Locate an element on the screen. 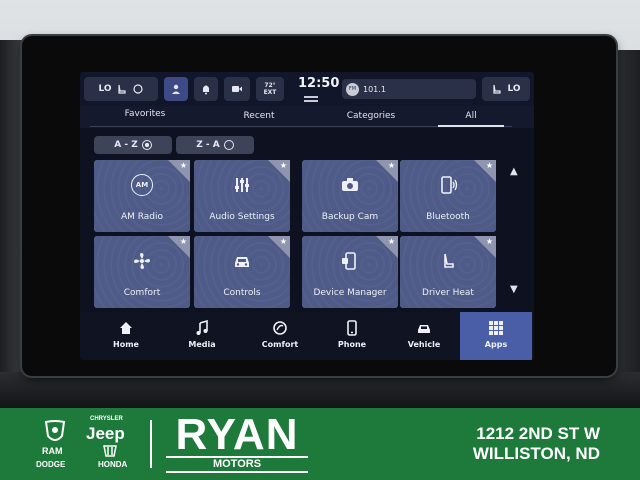 The height and width of the screenshot is (480, 640). nav-label: Home is located at coordinates (126, 344).